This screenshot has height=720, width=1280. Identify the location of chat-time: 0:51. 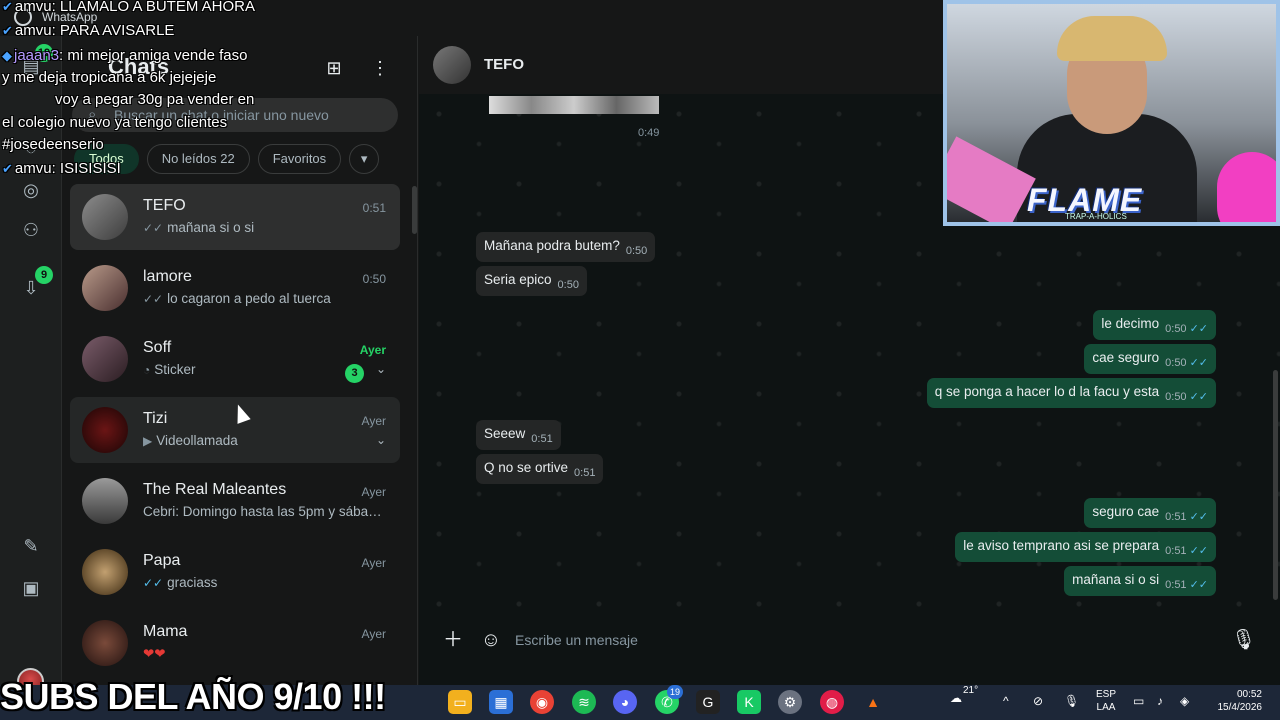
(374, 208).